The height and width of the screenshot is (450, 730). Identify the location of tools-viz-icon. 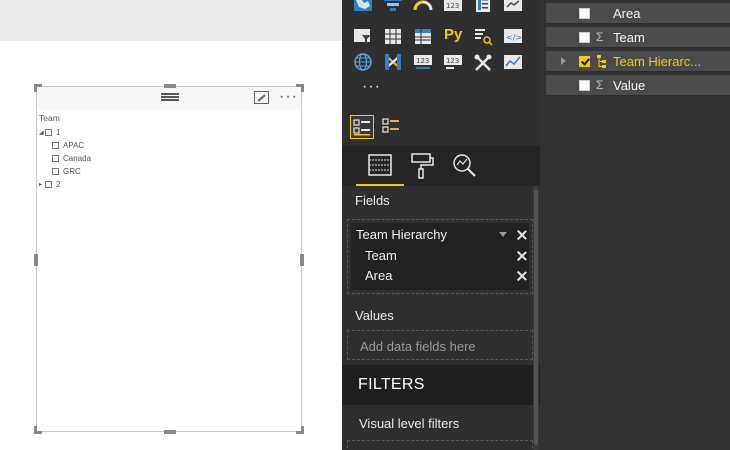
(483, 62).